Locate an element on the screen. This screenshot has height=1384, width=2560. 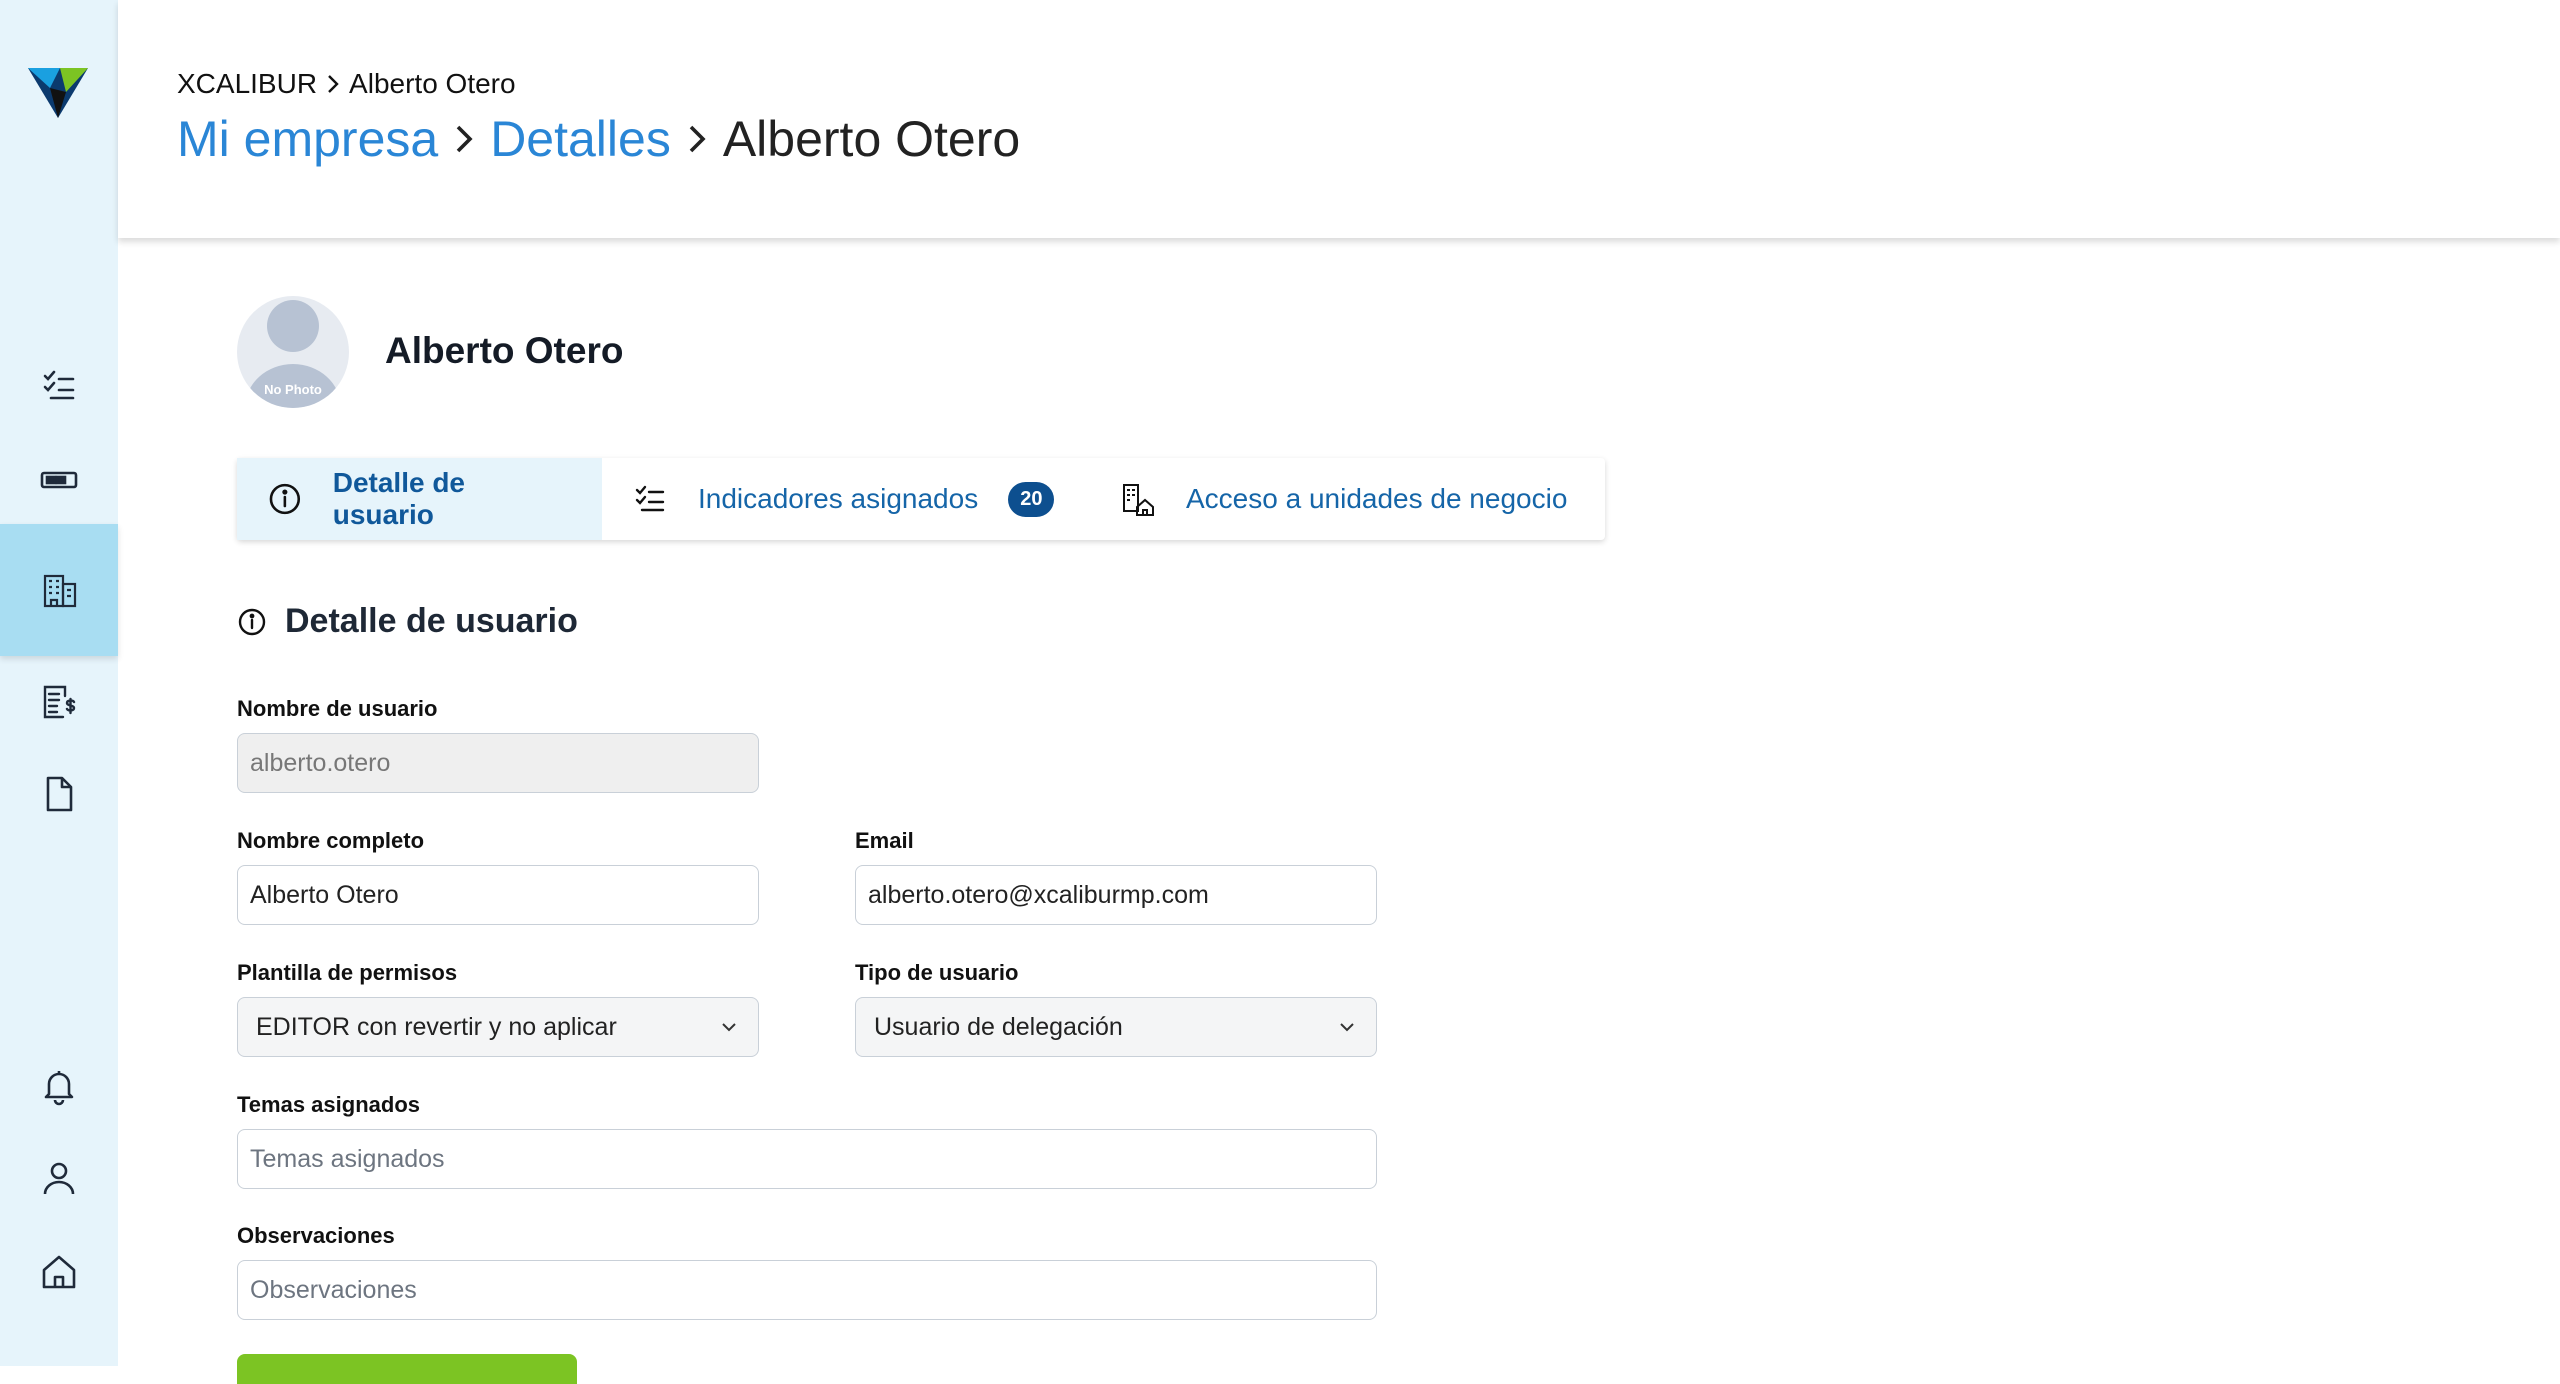
sidebar is located at coordinates (59, 683).